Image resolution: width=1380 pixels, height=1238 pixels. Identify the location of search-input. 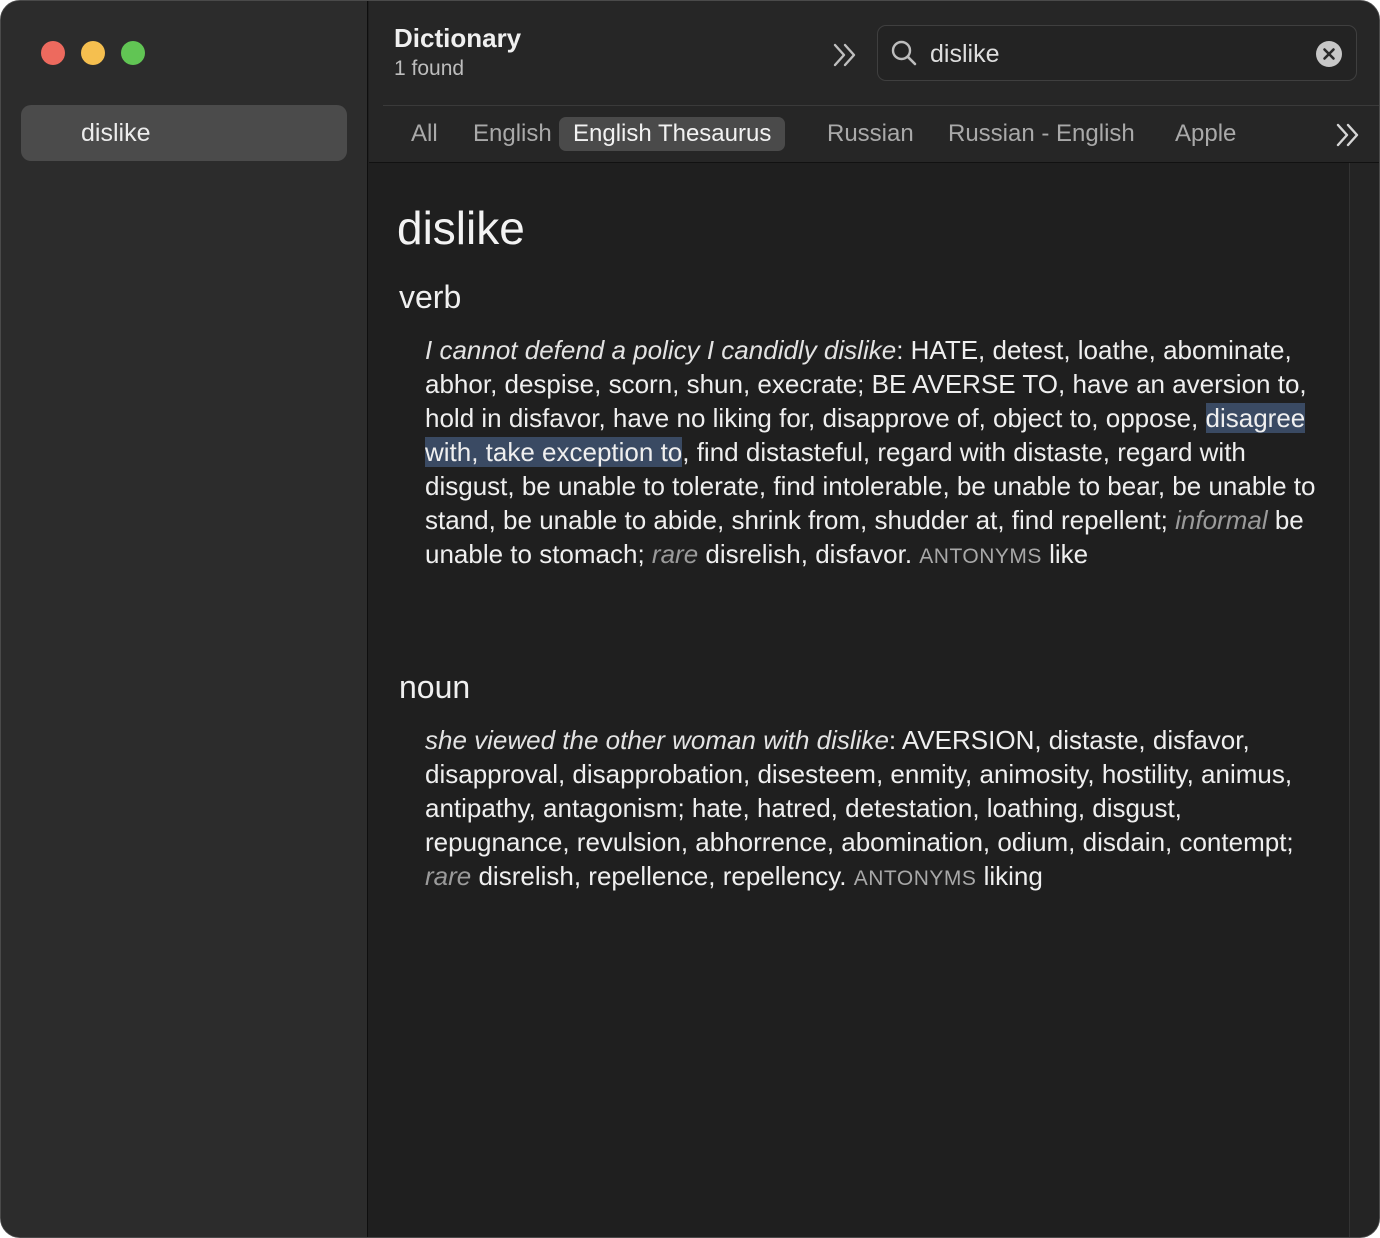
(1115, 54).